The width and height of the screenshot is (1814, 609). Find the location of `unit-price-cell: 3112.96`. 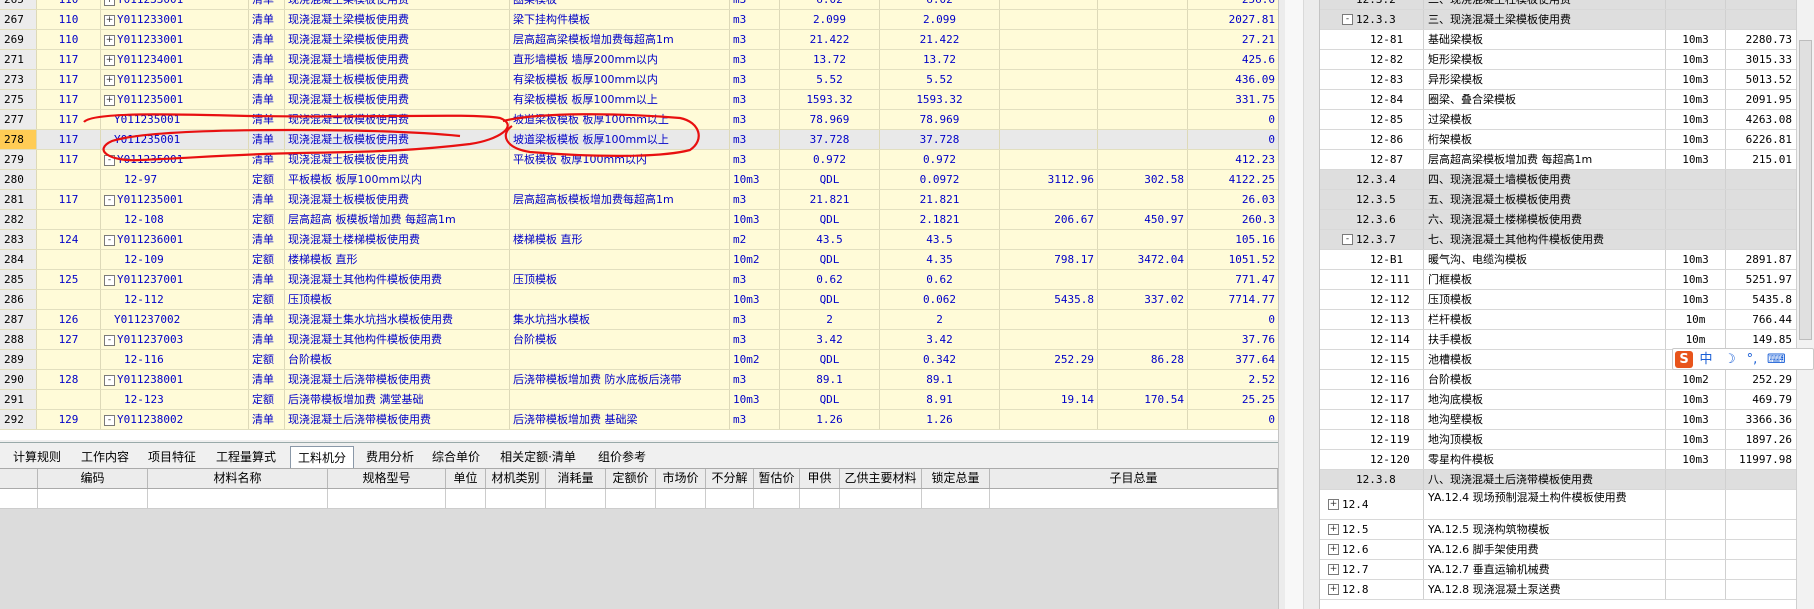

unit-price-cell: 3112.96 is located at coordinates (1049, 179).